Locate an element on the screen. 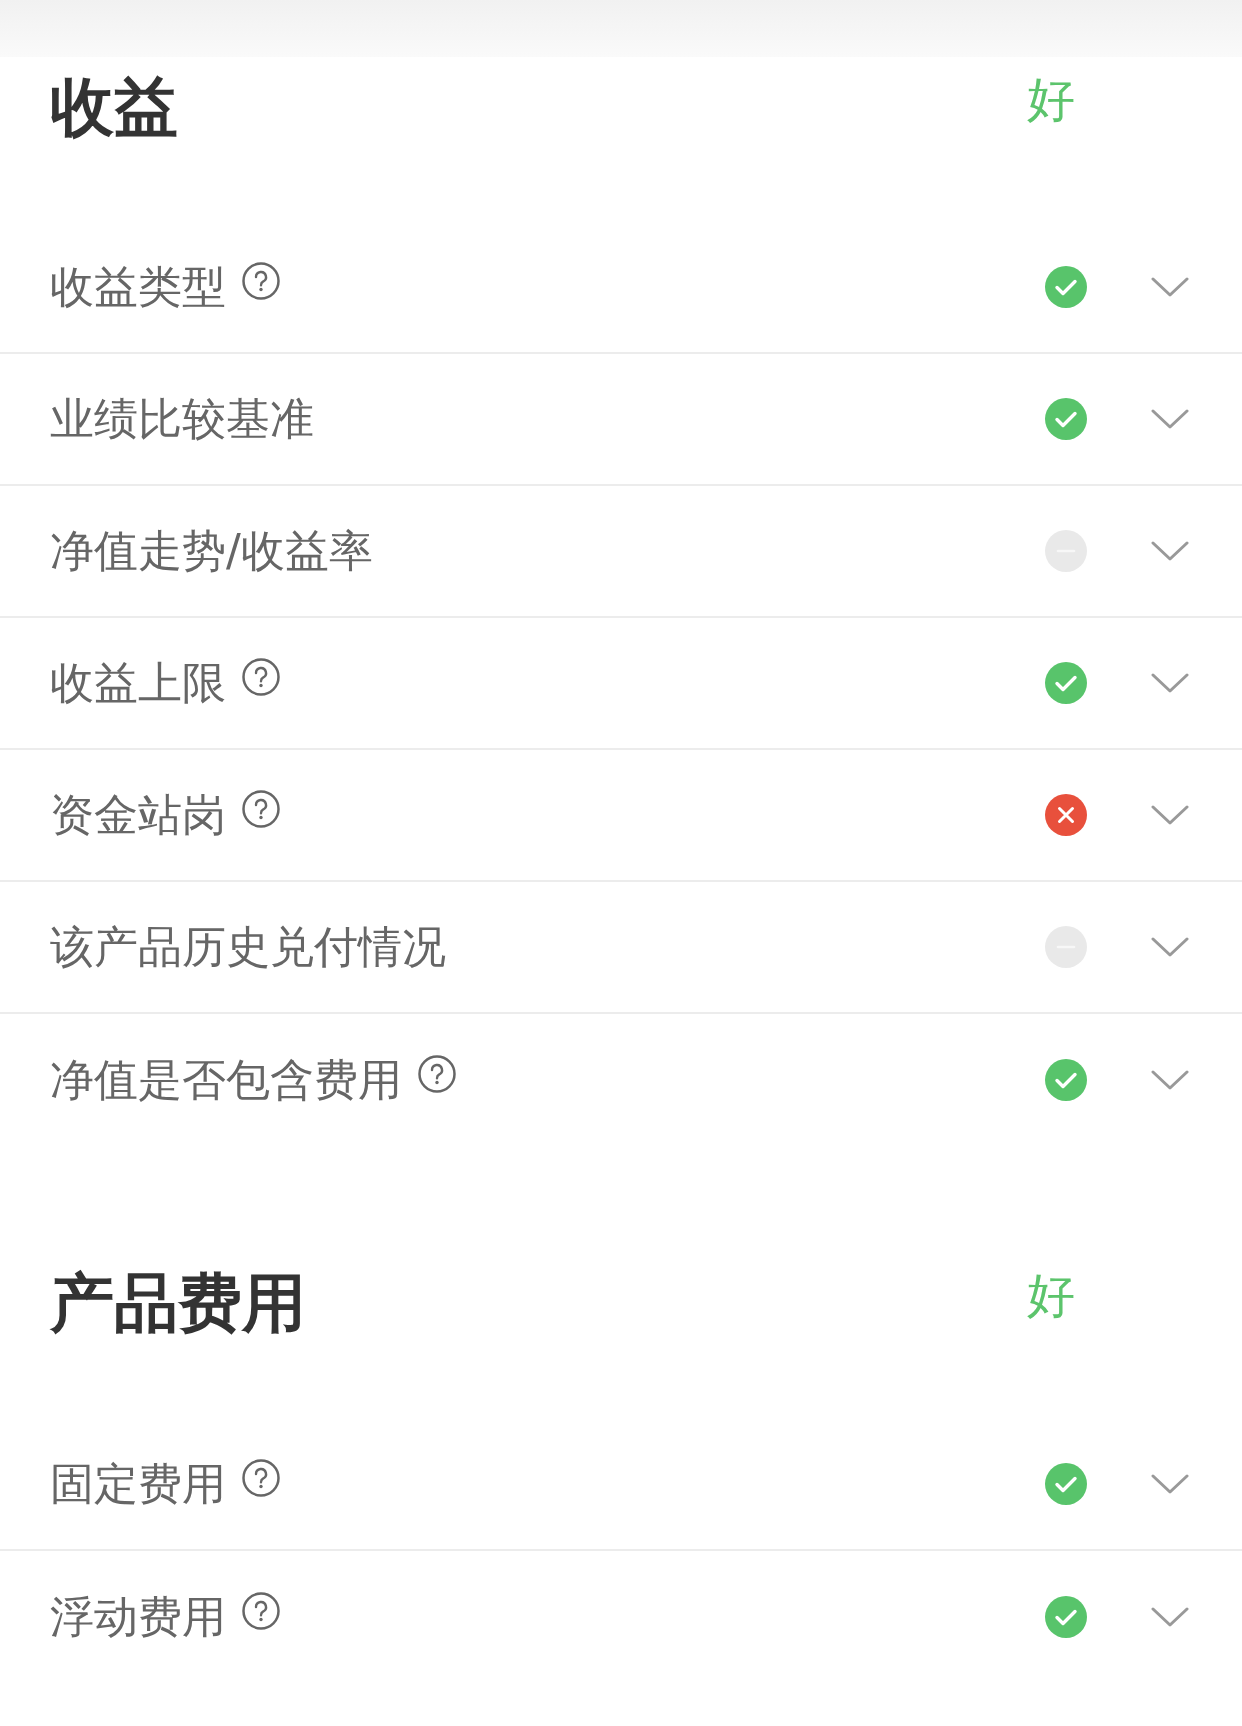 This screenshot has width=1242, height=1726. row-label: 浮动费用 is located at coordinates (138, 1617).